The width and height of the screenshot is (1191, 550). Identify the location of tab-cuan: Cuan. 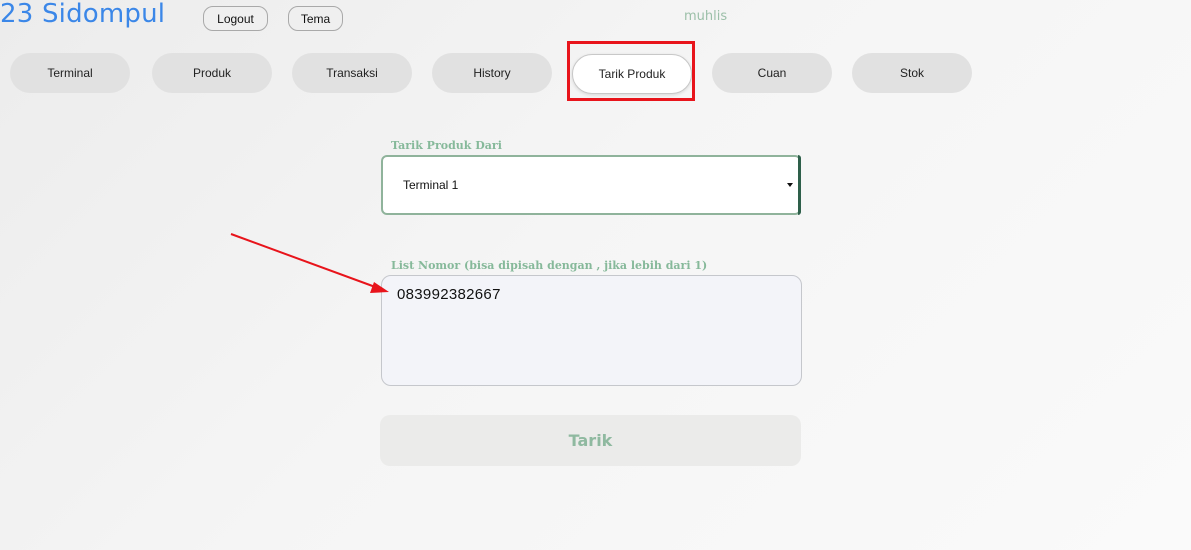
(772, 73).